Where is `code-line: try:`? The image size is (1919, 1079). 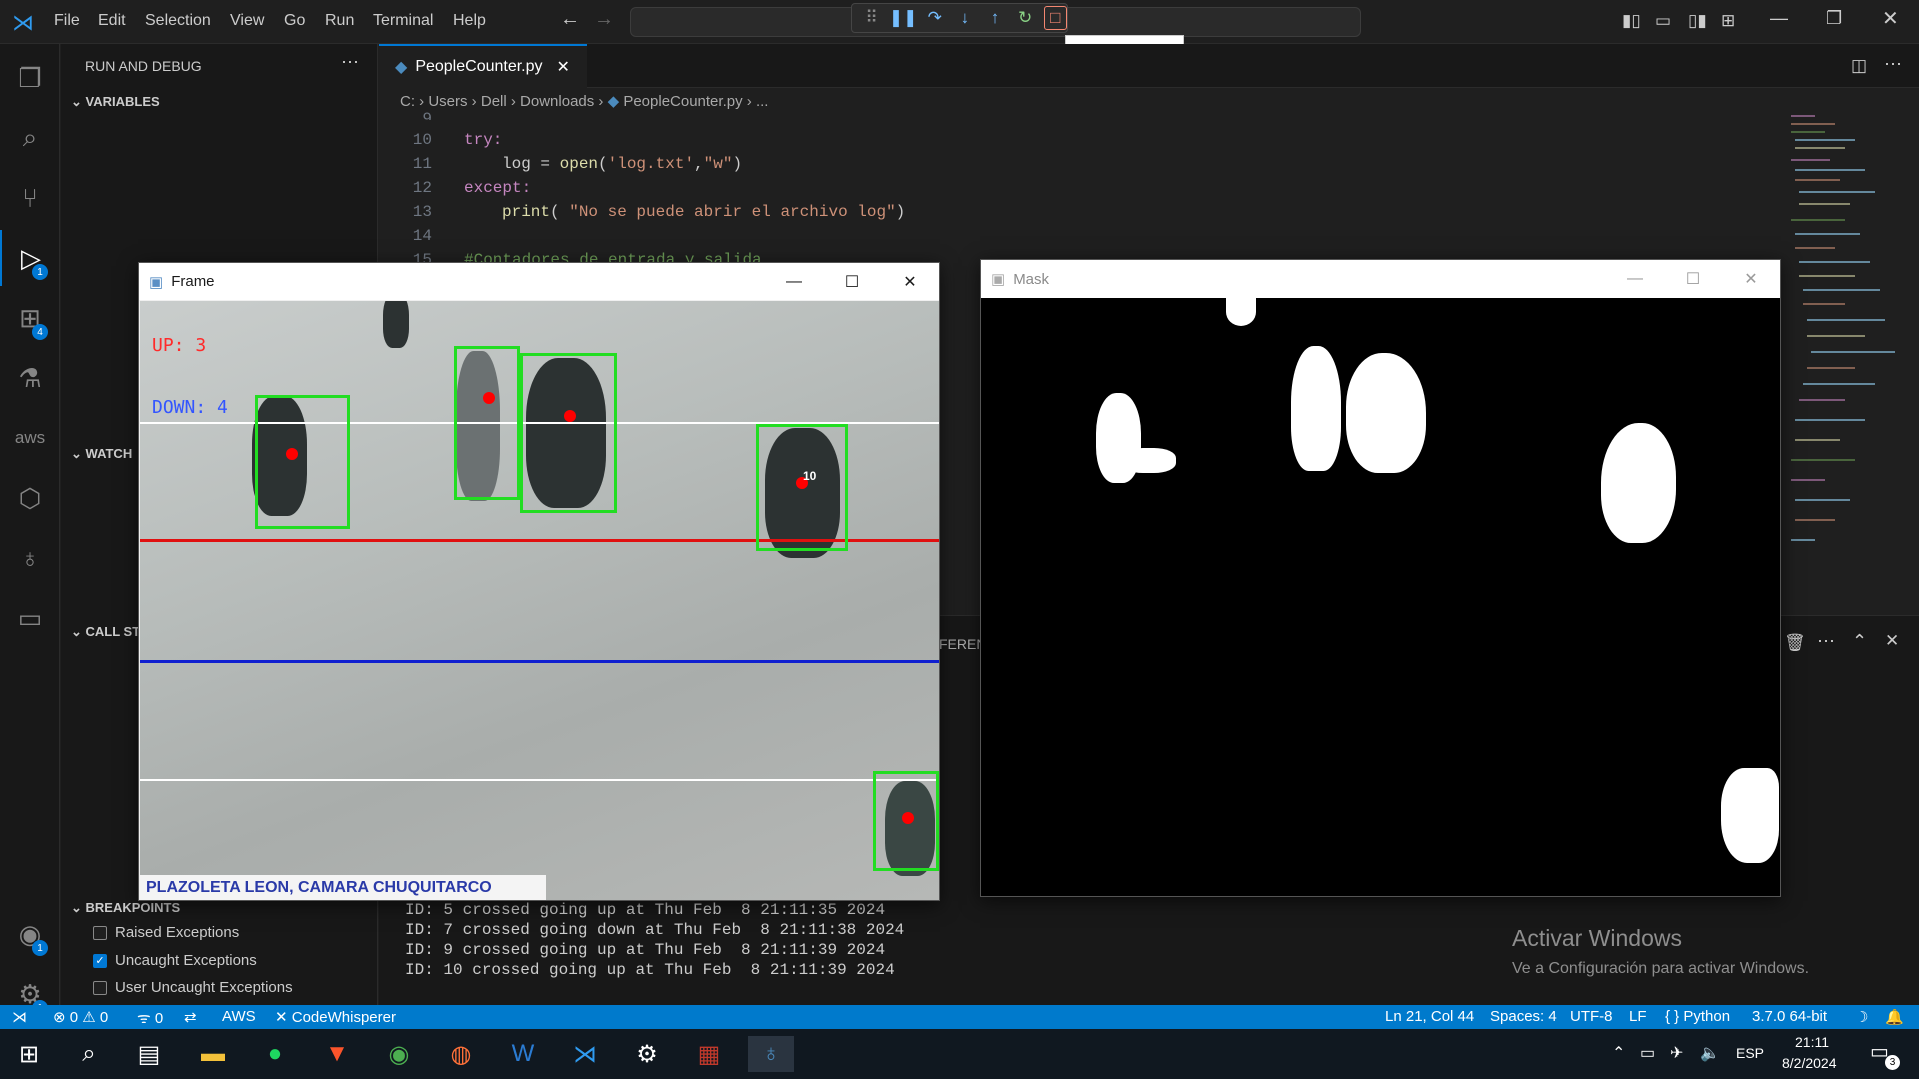 code-line: try: is located at coordinates (483, 140).